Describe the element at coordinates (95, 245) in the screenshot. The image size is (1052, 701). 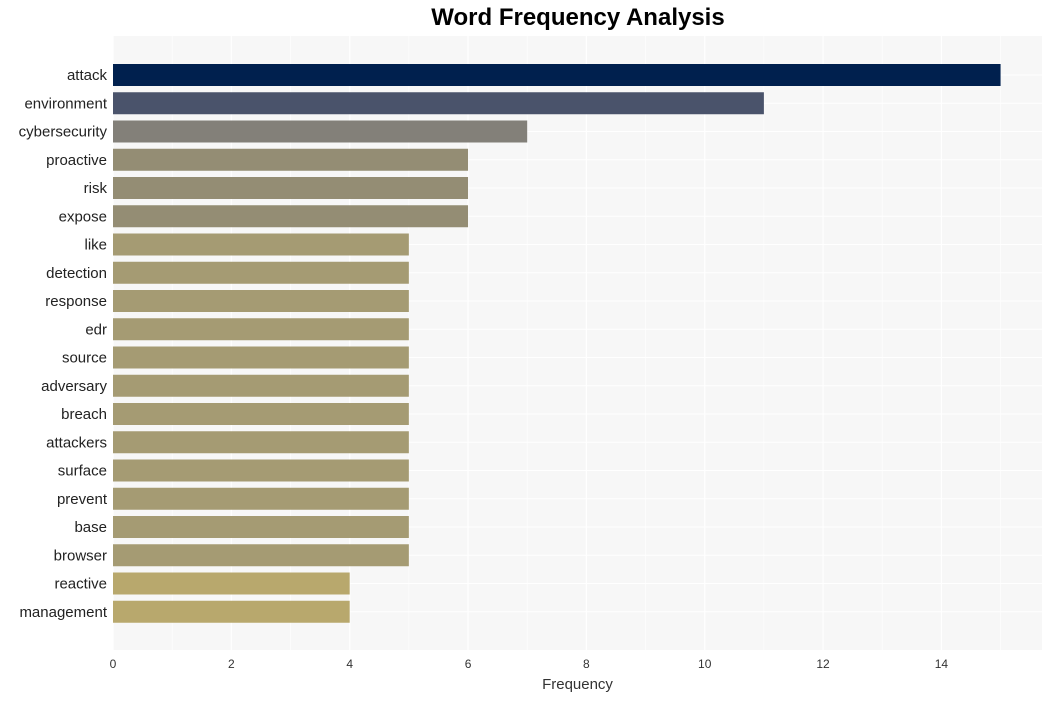
I see `category-label: like` at that location.